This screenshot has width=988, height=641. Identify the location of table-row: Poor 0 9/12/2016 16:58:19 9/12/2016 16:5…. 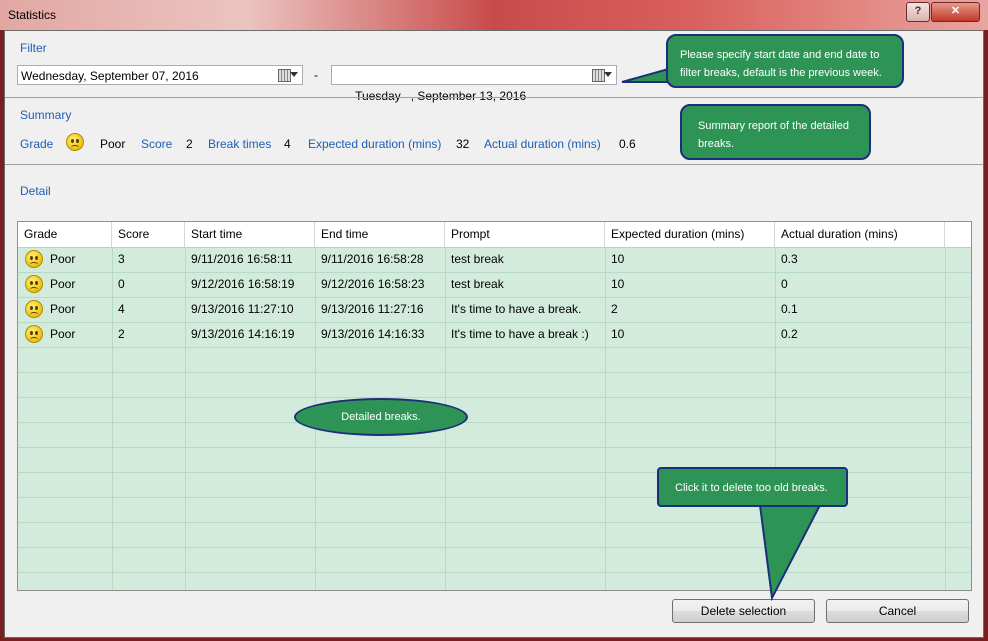
(494, 284).